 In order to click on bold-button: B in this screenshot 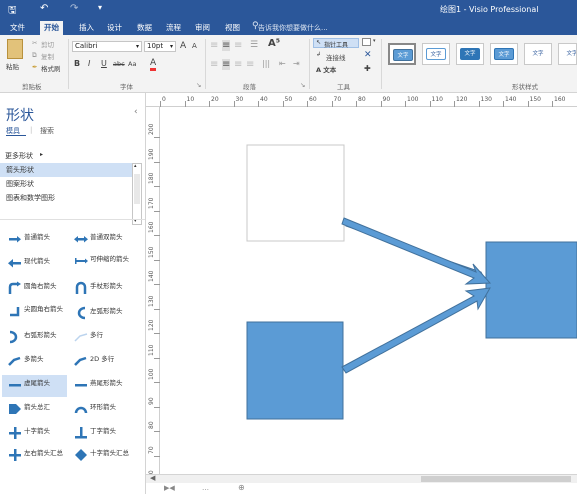, I will do `click(77, 63)`.